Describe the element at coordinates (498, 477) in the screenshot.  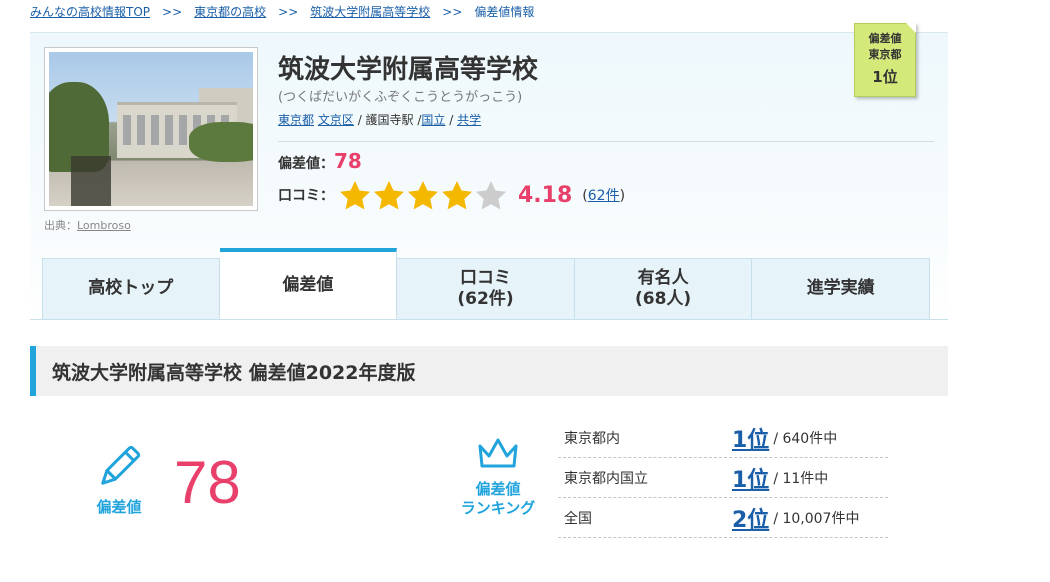
I see `ranking-icon-block: 偏差値 ランキング` at that location.